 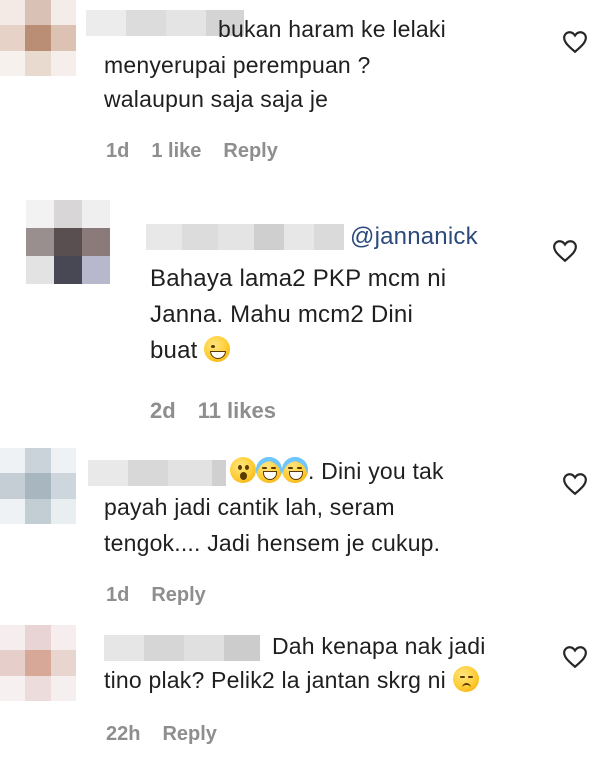 I want to click on comment-meta: 2d 11 likes, so click(x=213, y=411).